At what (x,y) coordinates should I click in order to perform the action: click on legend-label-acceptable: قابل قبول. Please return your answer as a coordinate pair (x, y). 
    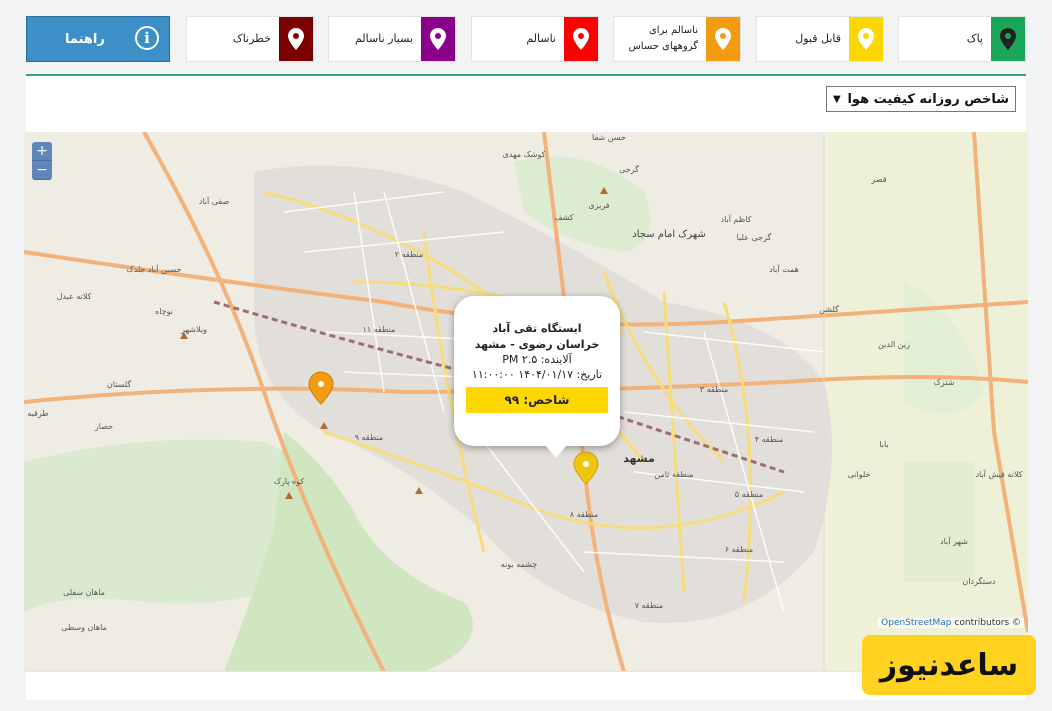
    Looking at the image, I should click on (818, 39).